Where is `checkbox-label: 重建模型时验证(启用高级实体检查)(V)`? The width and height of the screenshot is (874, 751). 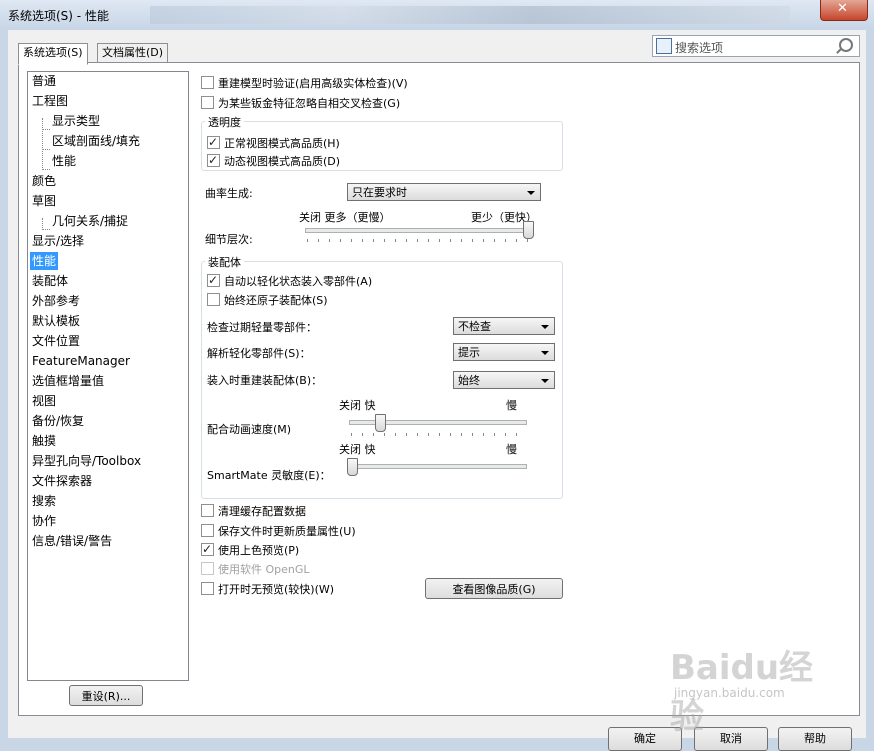
checkbox-label: 重建模型时验证(启用高级实体检查)(V) is located at coordinates (313, 83).